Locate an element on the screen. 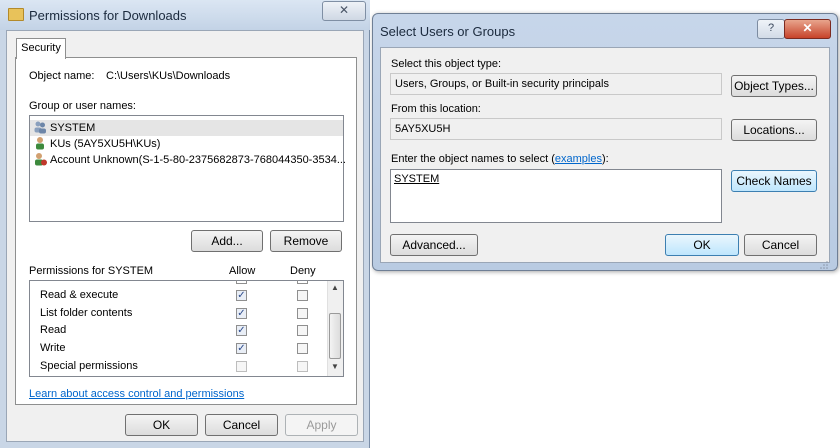 Image resolution: width=840 pixels, height=448 pixels. enter-names-suffix: ): is located at coordinates (605, 159).